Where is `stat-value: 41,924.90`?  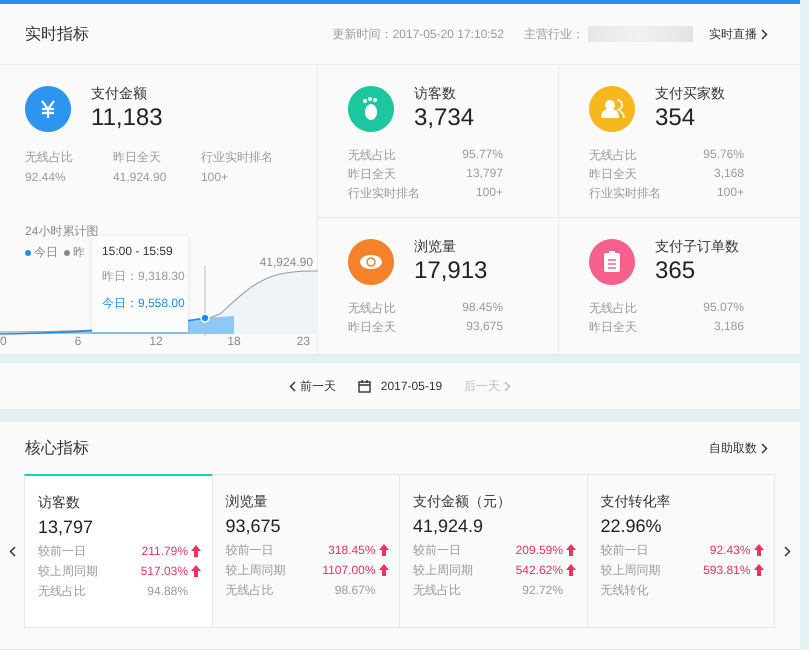 stat-value: 41,924.90 is located at coordinates (140, 177).